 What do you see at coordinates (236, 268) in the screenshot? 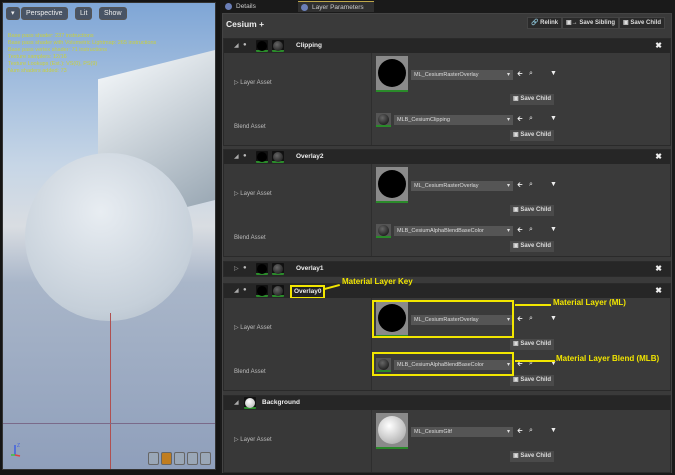
I see `expand-icon: ▷` at bounding box center [236, 268].